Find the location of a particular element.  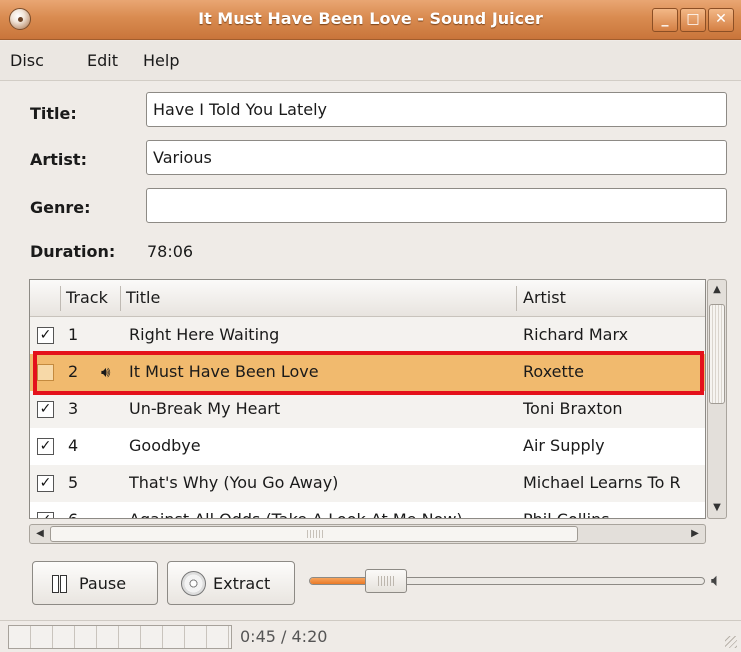

genre-label: Genre: is located at coordinates (60, 207).